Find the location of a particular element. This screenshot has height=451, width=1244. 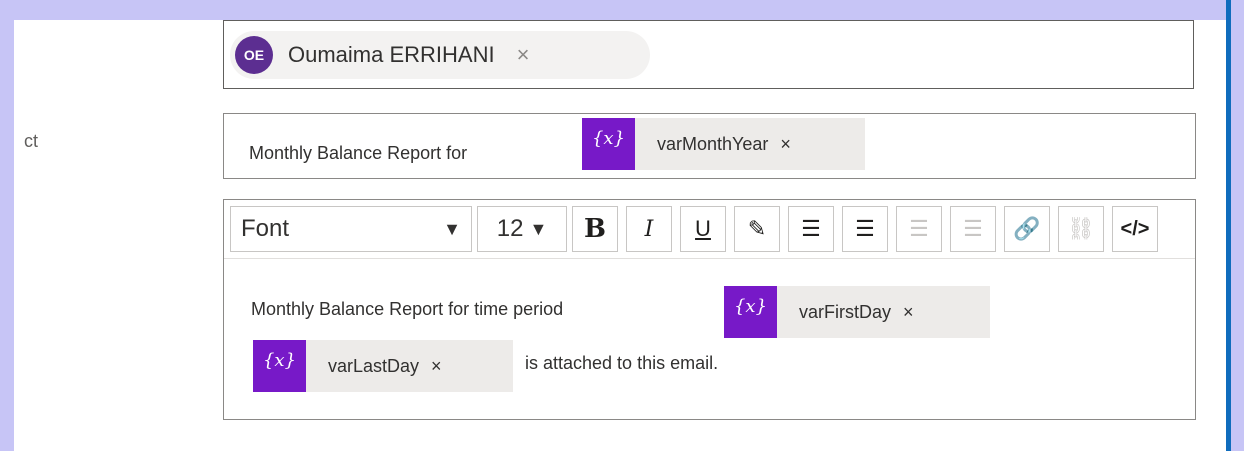

underline-icon: U is located at coordinates (703, 228).